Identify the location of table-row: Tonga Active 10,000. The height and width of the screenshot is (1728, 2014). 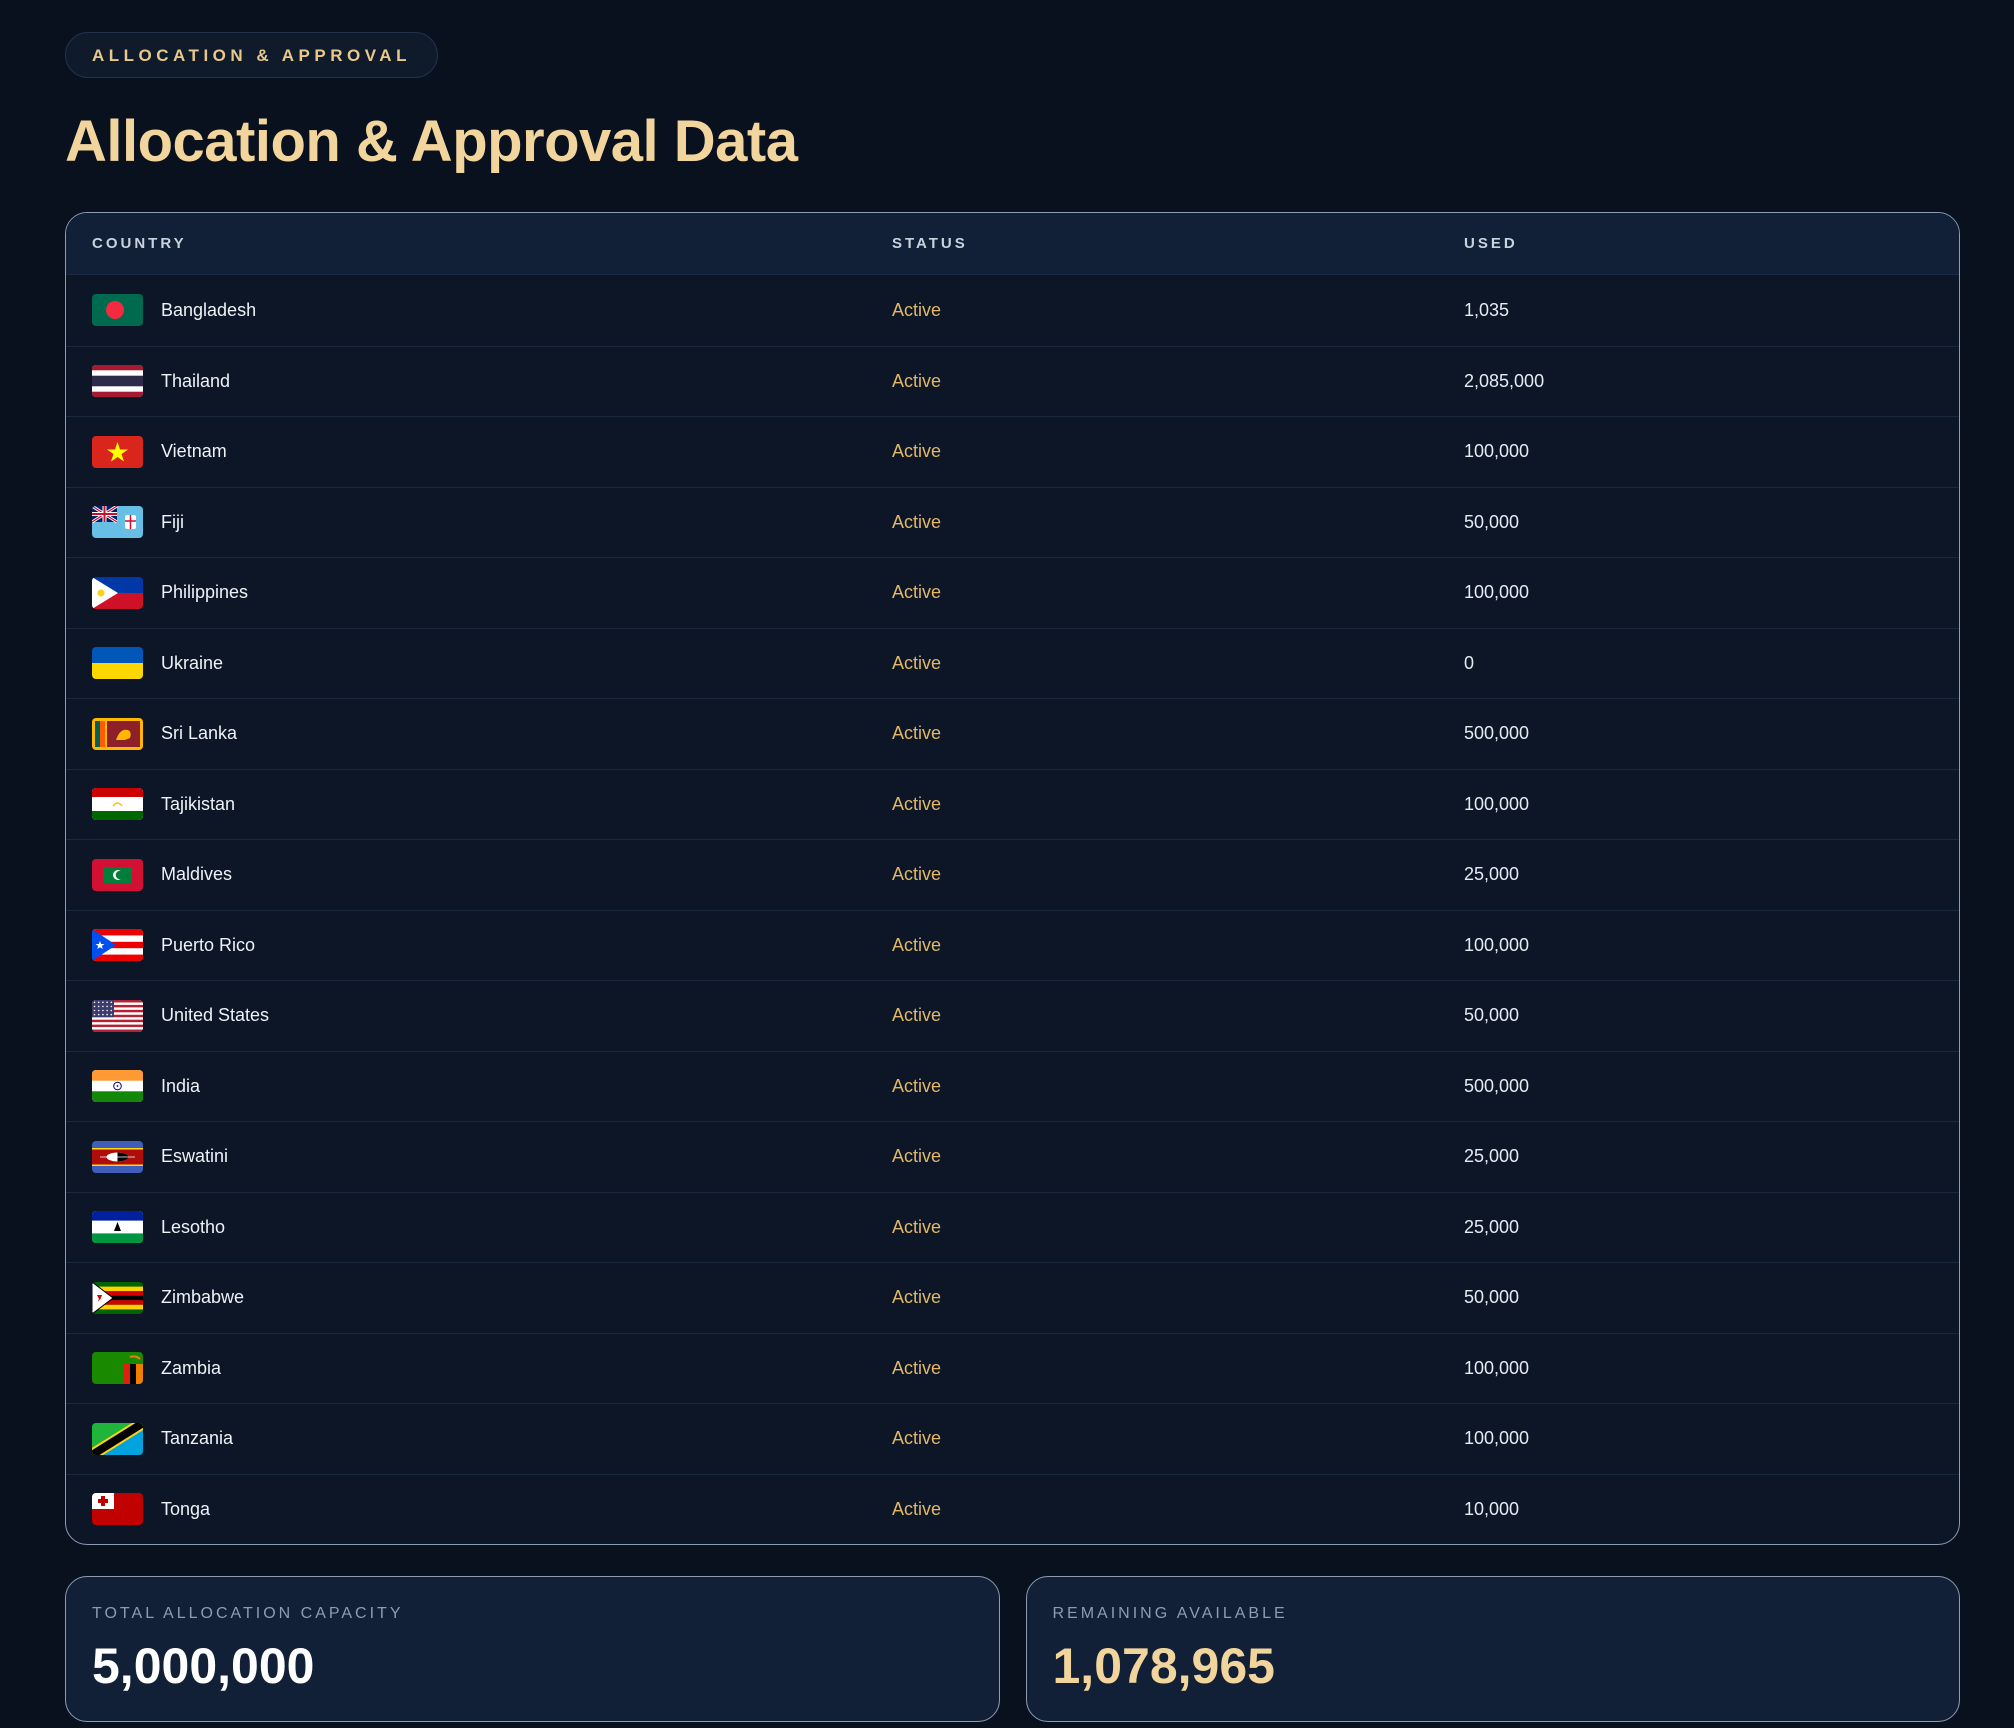
(1012, 1509).